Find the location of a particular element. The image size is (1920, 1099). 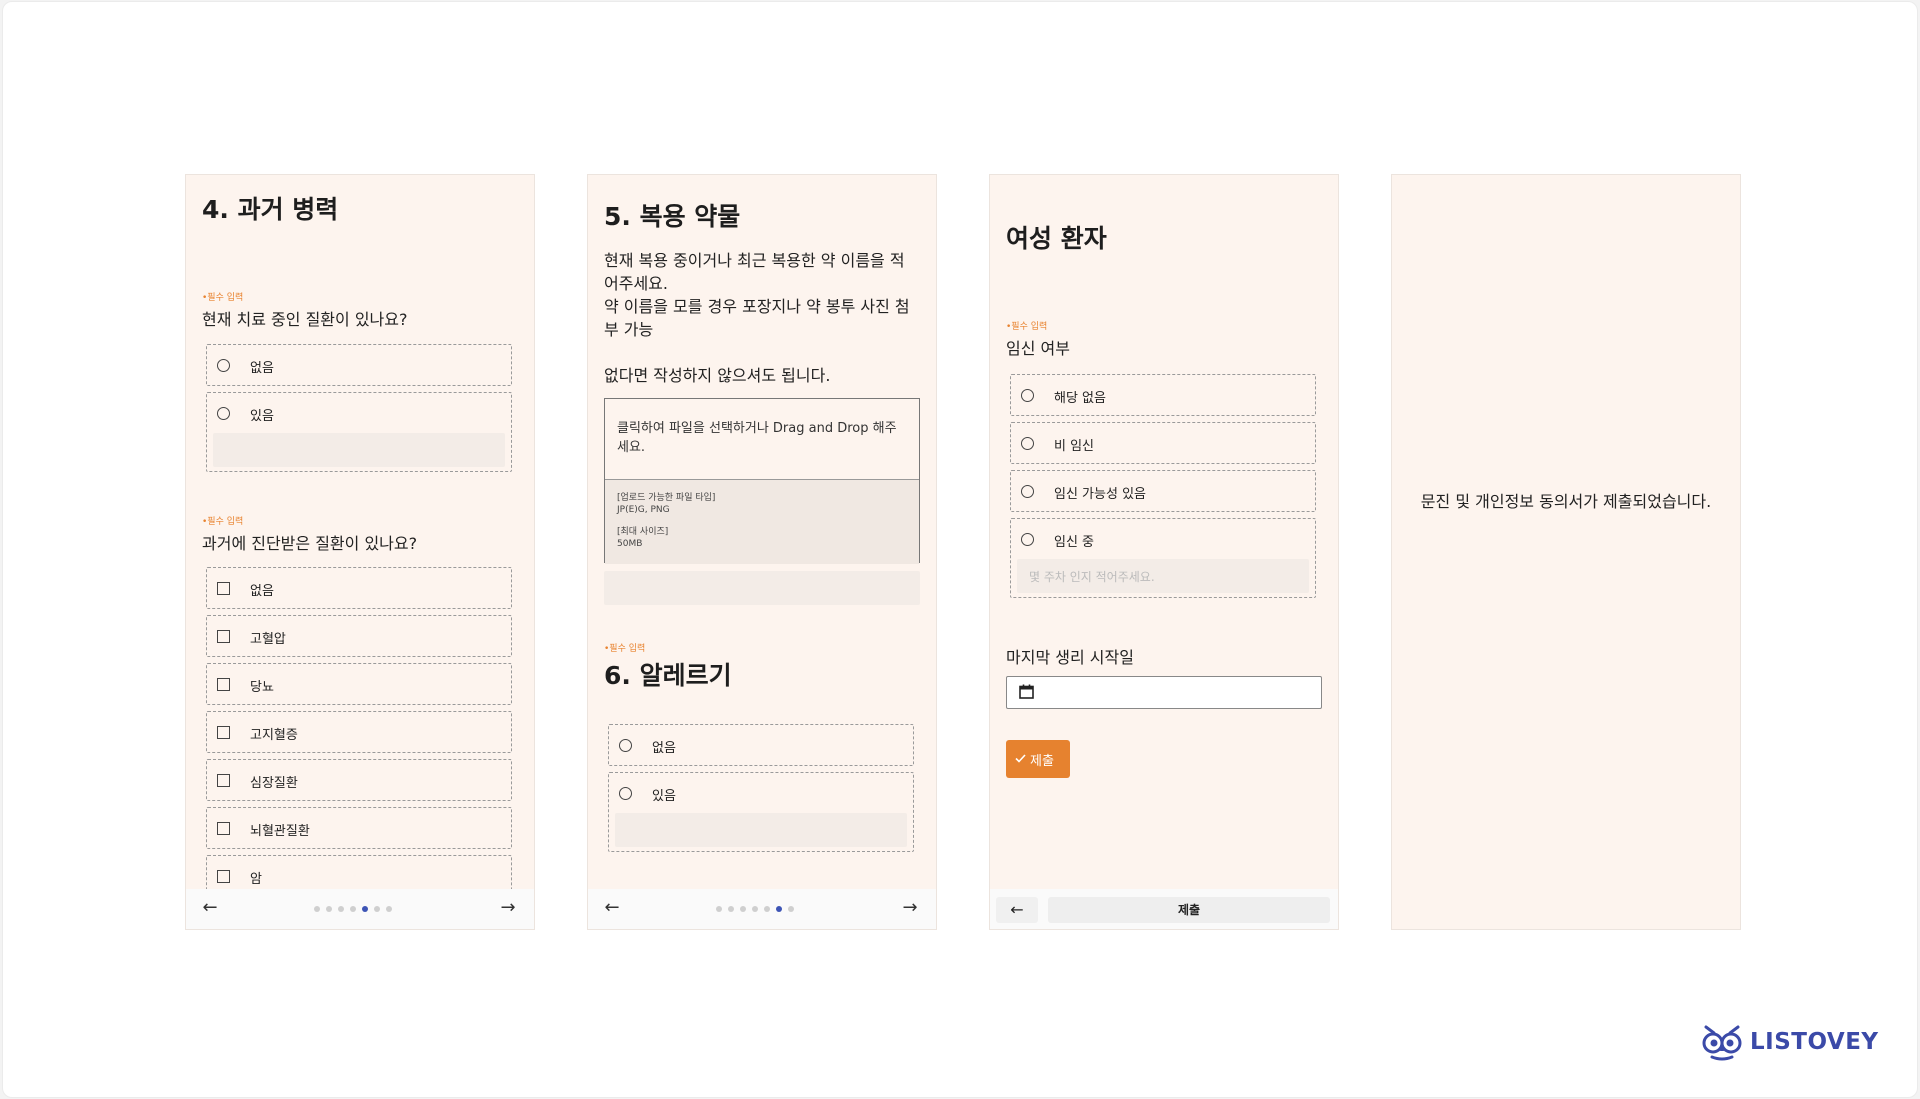

option-label: 비 임신 is located at coordinates (1074, 446).